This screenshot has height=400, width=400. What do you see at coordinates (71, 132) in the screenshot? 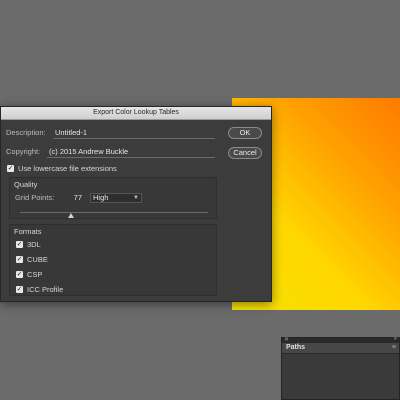
I see `description-field: Untitled-1` at bounding box center [71, 132].